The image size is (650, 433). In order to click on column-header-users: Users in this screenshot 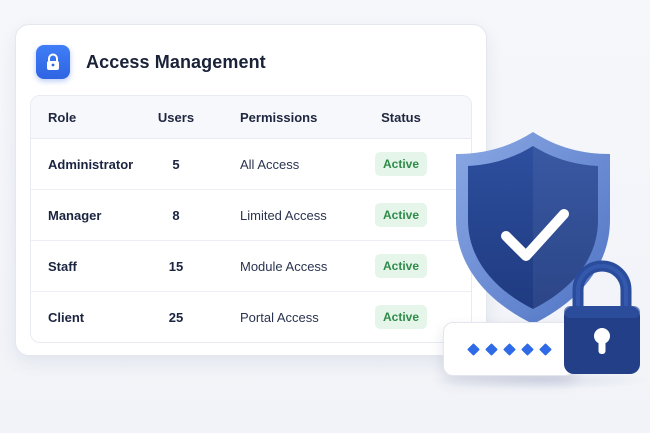, I will do `click(176, 117)`.